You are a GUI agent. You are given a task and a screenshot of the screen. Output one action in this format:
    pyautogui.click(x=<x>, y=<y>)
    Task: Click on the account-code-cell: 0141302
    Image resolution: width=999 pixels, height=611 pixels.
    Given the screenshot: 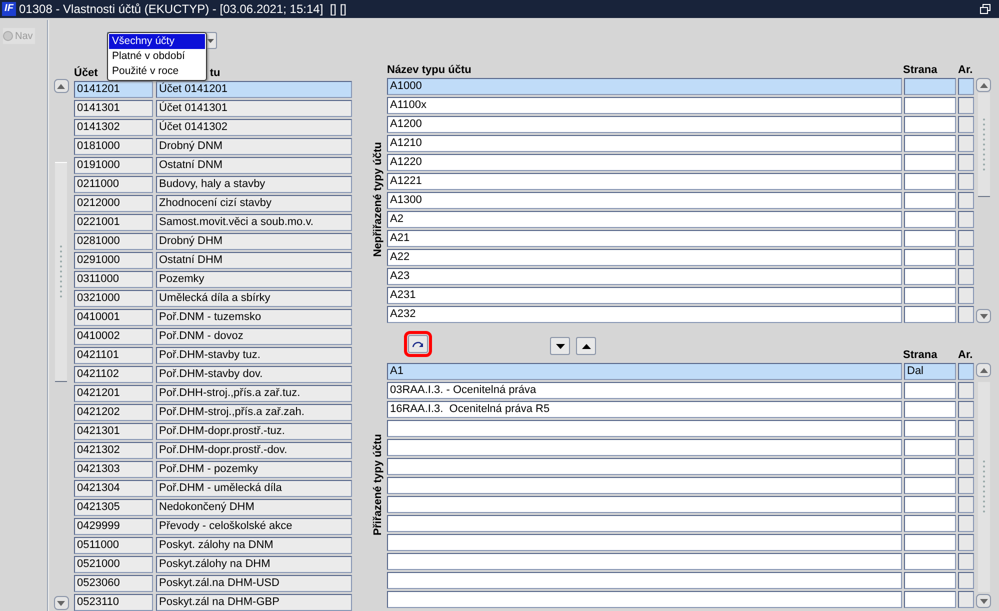 What is the action you would take?
    pyautogui.click(x=113, y=127)
    